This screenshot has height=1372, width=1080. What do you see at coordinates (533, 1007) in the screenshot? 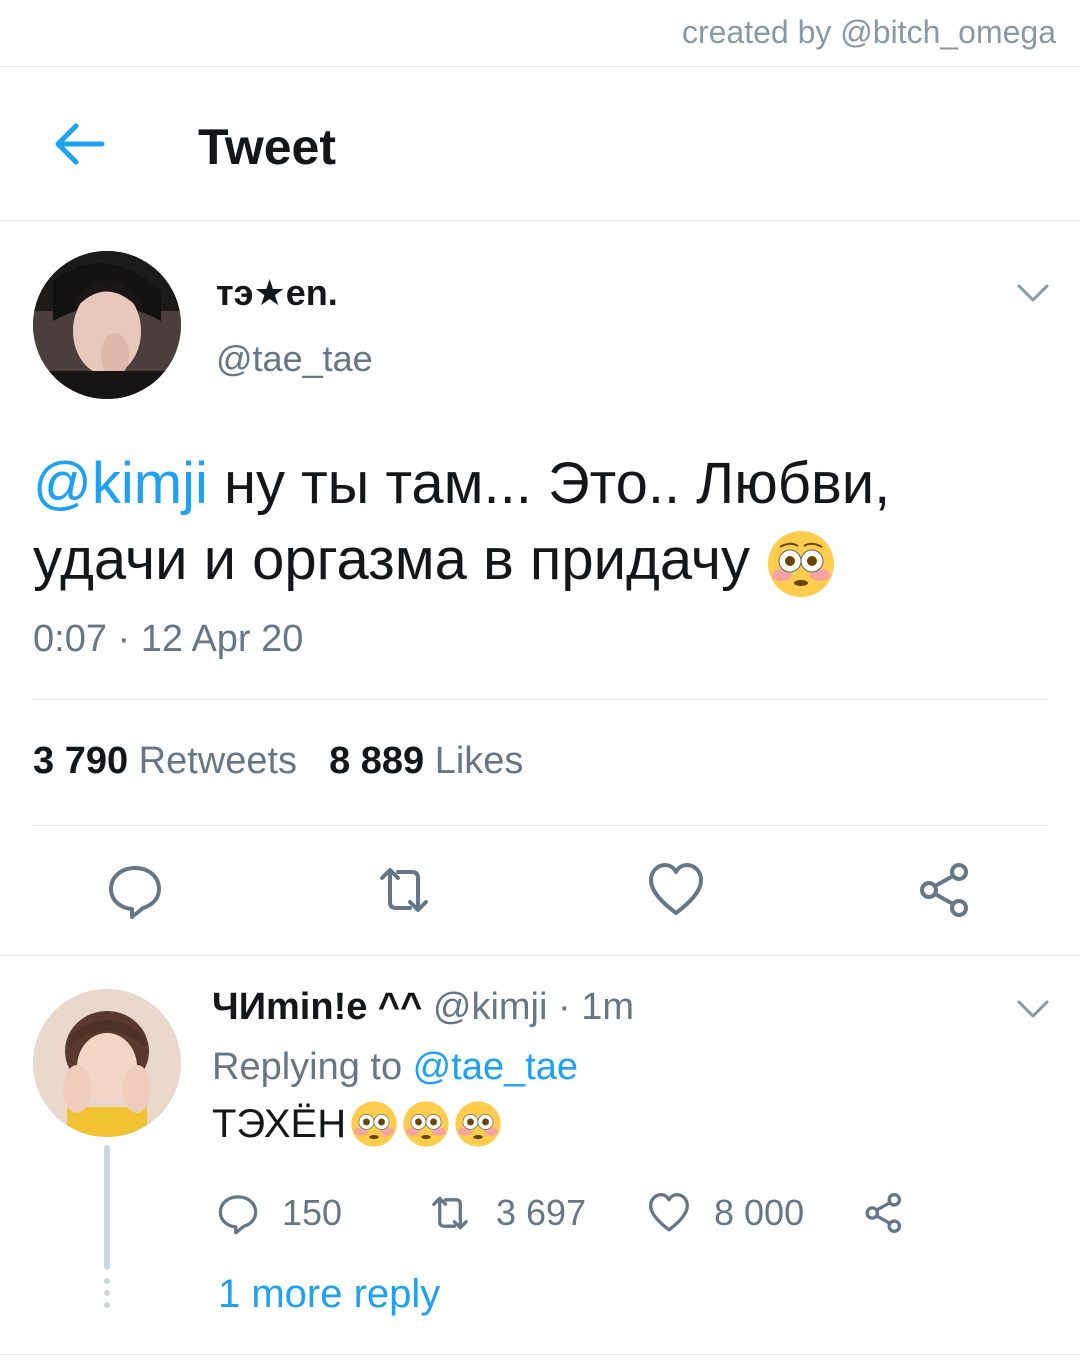
I see `reply-handle-time: @kimji · 1m` at bounding box center [533, 1007].